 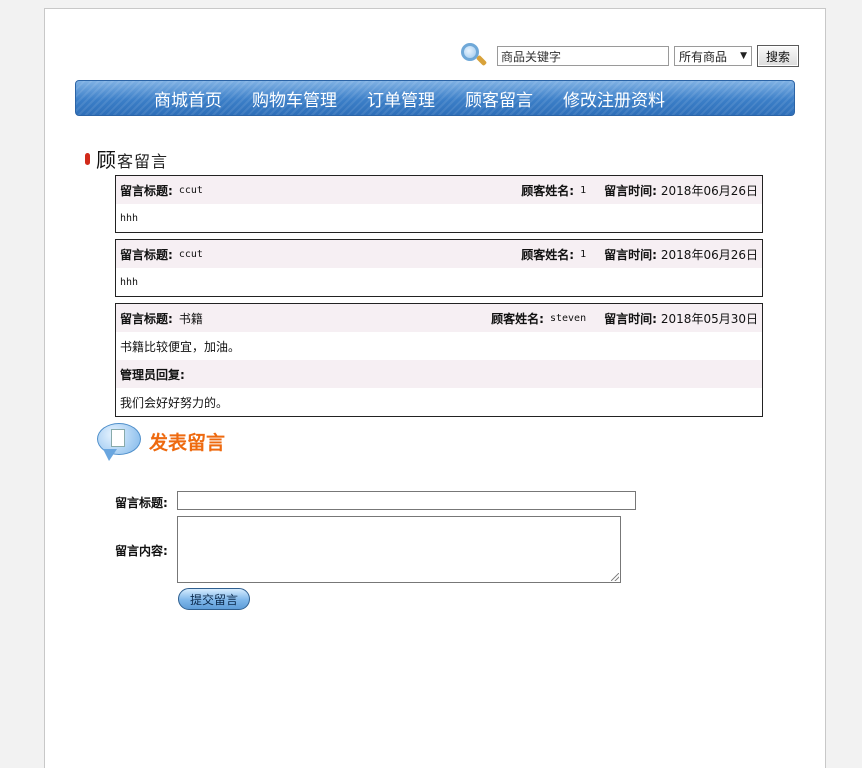 I want to click on nav-item-cart: 购物车管理, so click(x=294, y=98).